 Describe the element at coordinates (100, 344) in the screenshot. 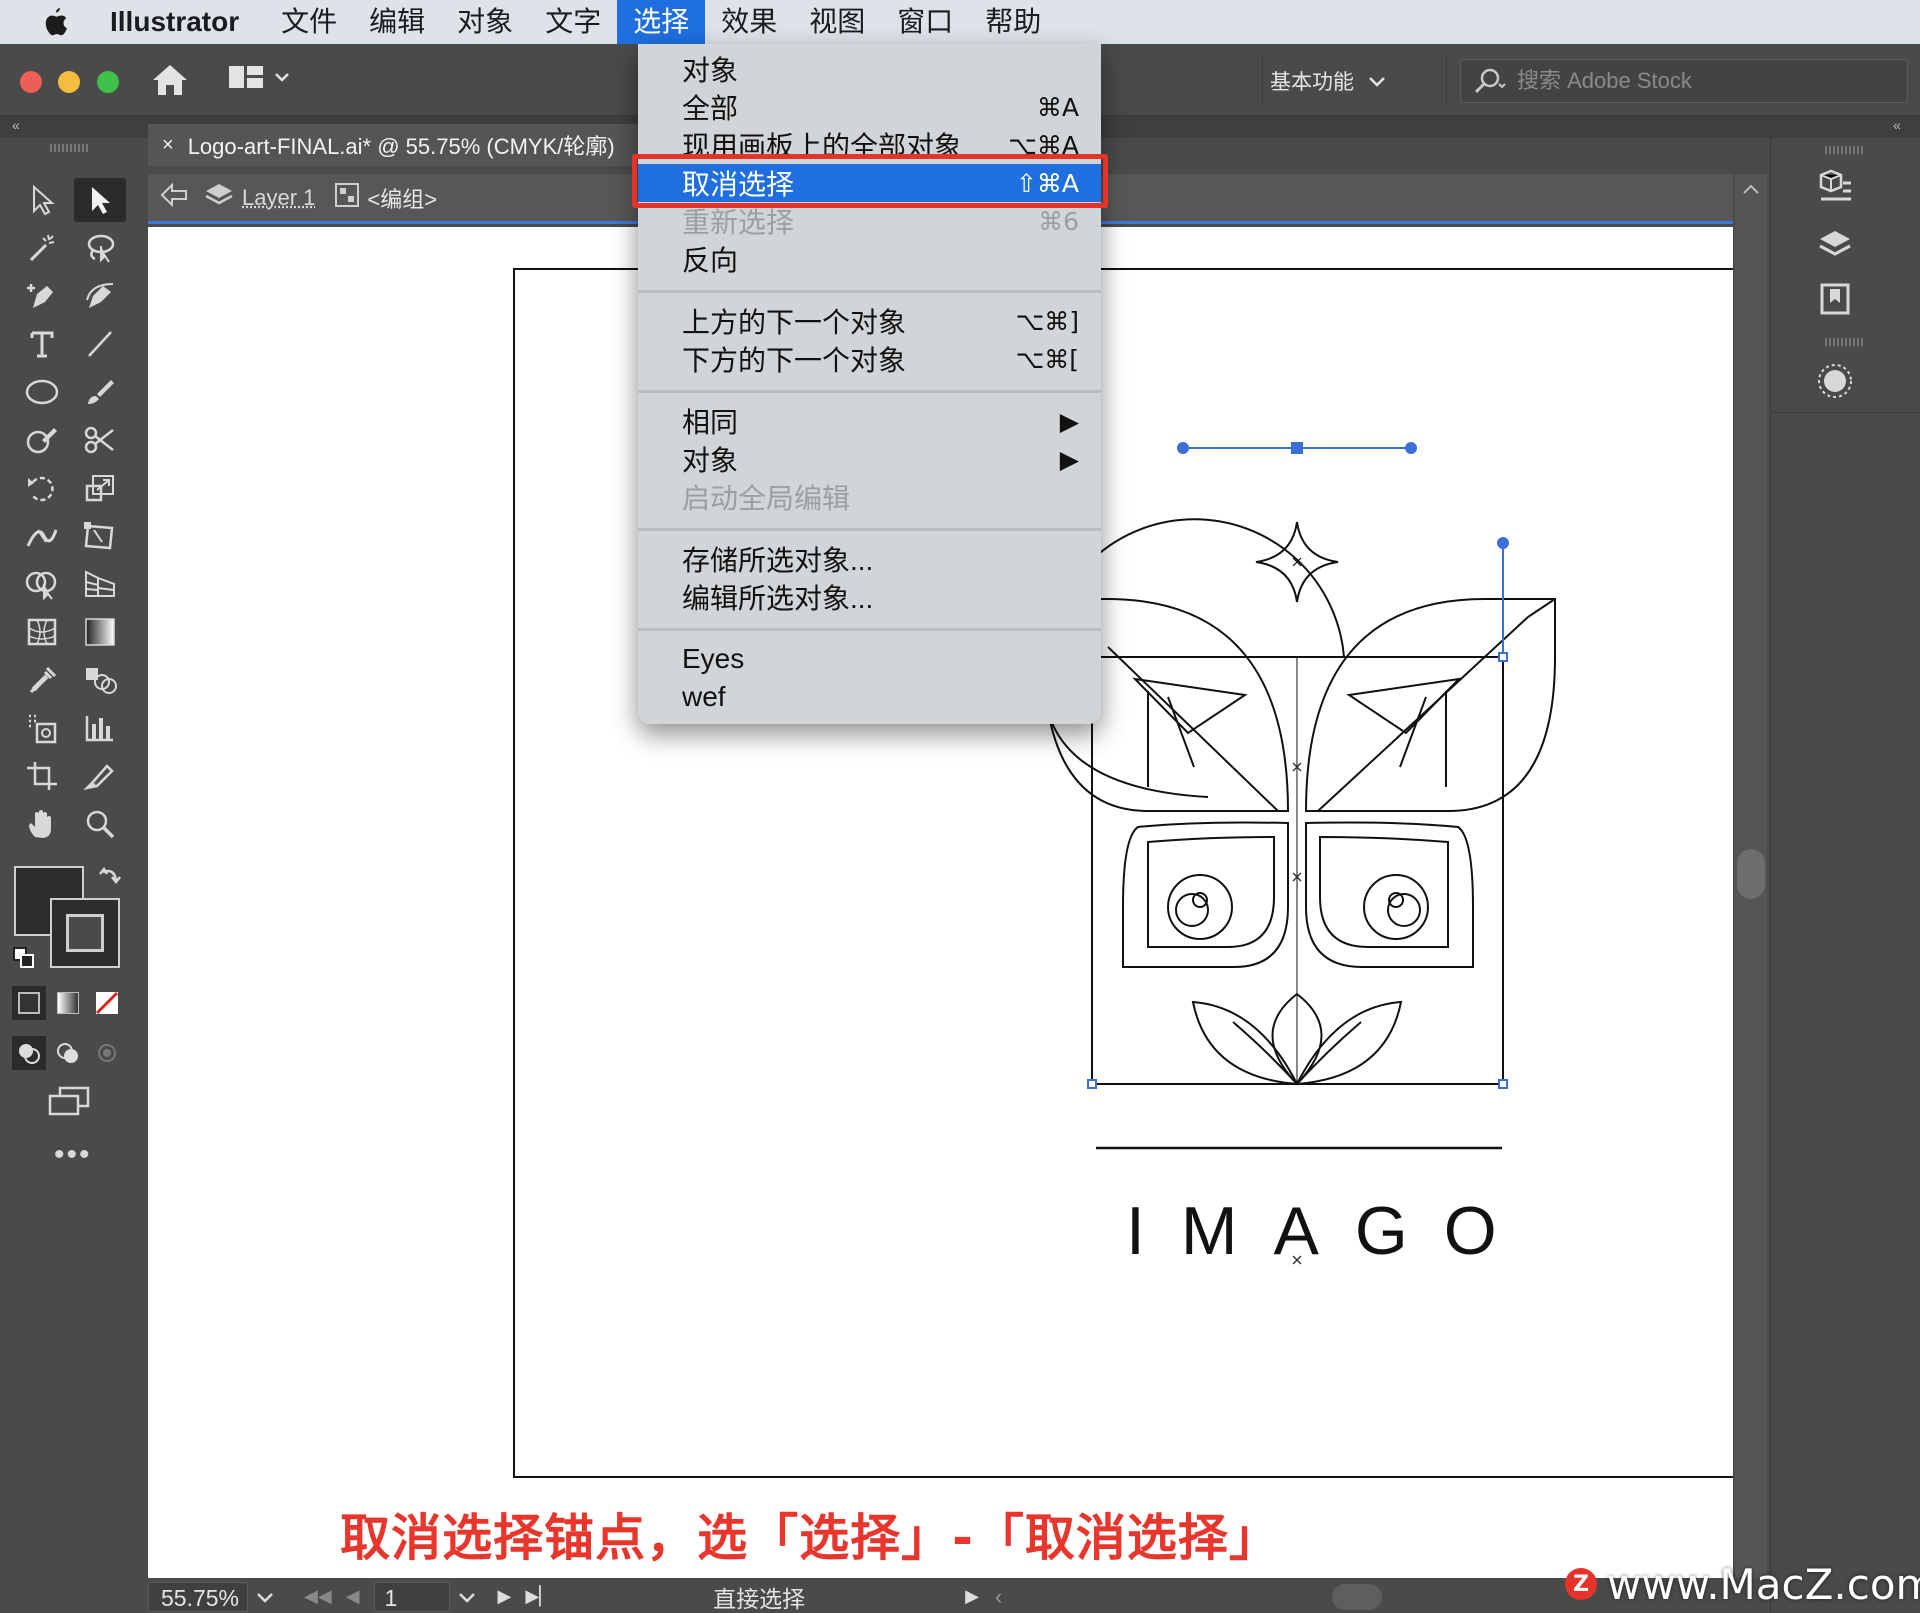

I see `line-segment-tool-icon` at that location.